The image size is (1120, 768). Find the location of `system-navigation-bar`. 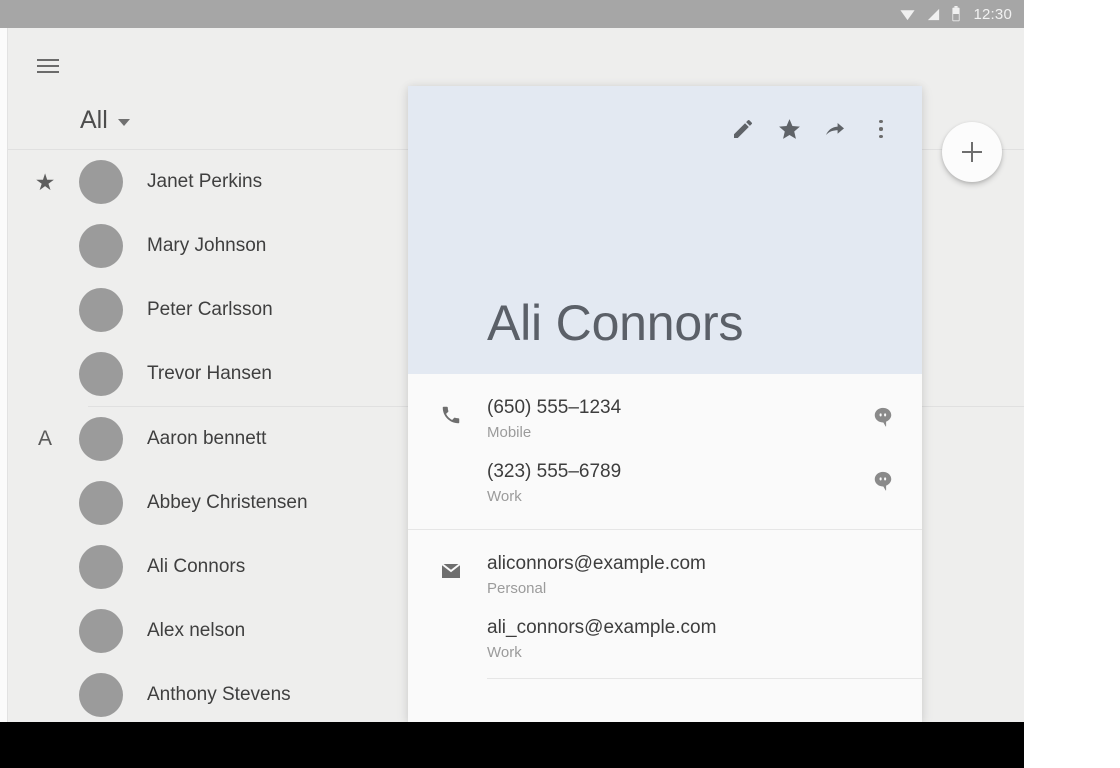

system-navigation-bar is located at coordinates (512, 745).